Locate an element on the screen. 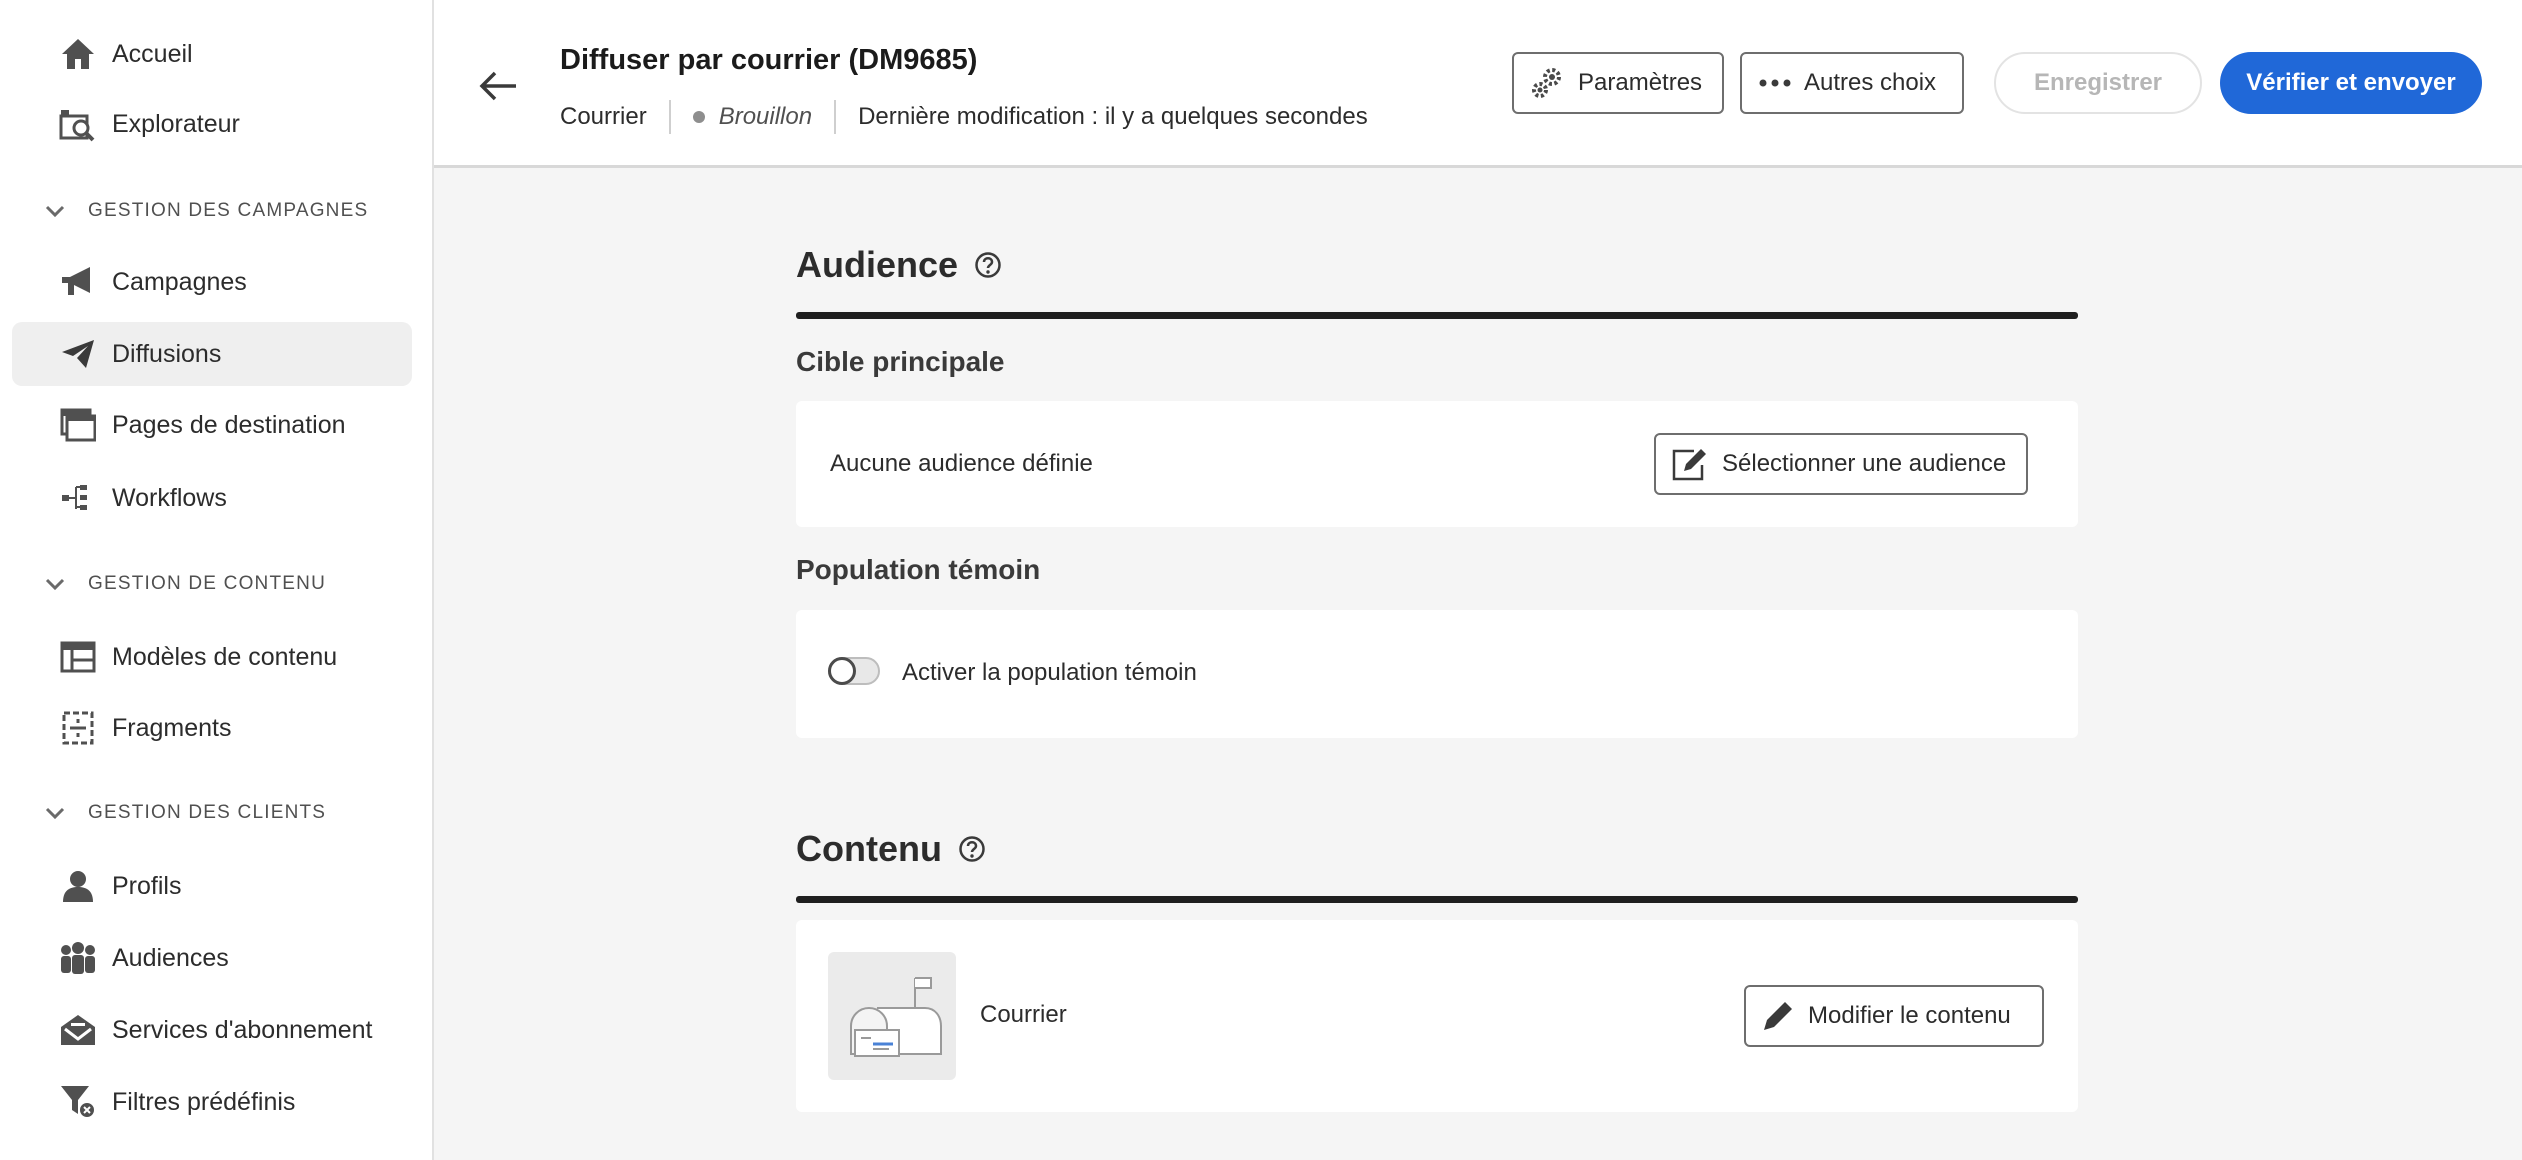 The height and width of the screenshot is (1160, 2522). toggle-knob is located at coordinates (842, 671).